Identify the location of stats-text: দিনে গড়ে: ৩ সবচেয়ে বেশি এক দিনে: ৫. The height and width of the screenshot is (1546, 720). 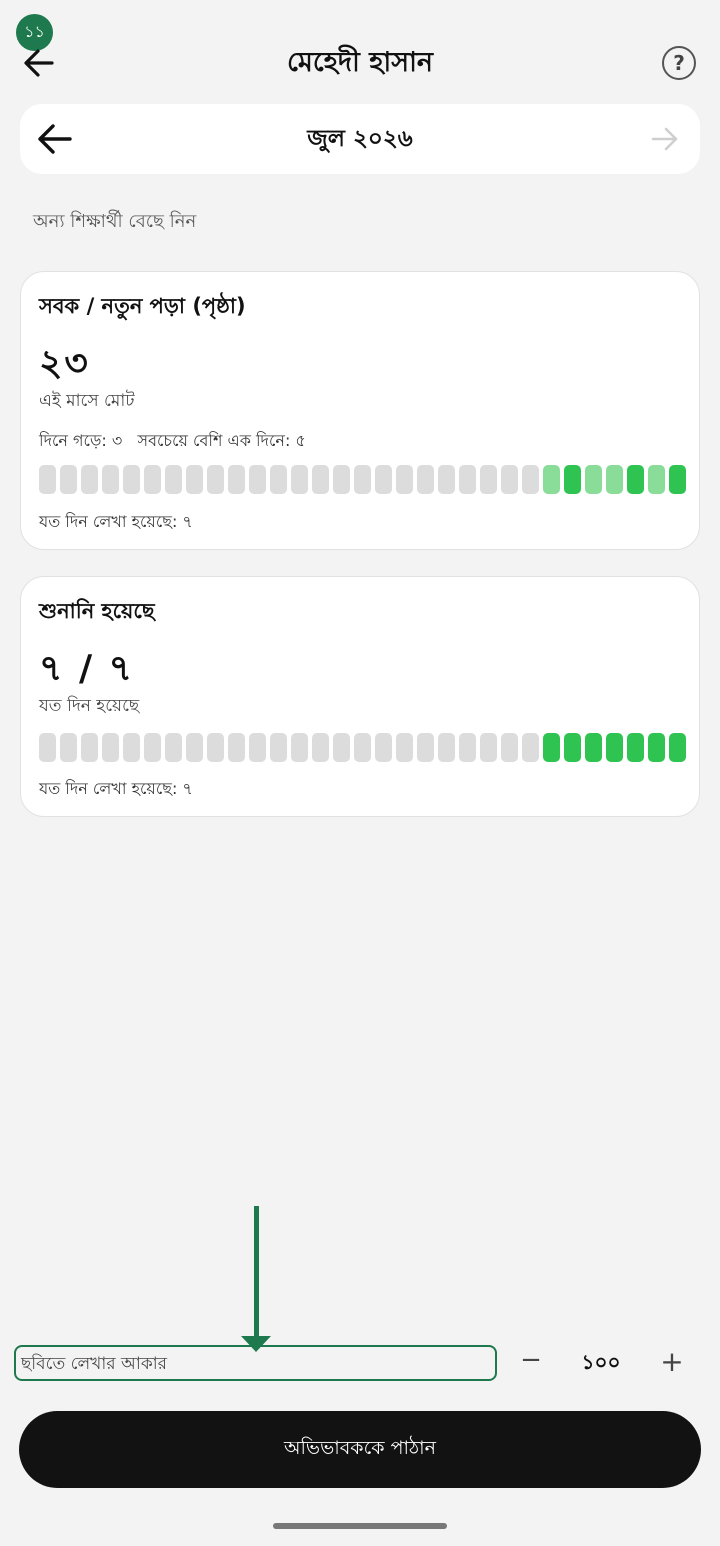
(172, 440).